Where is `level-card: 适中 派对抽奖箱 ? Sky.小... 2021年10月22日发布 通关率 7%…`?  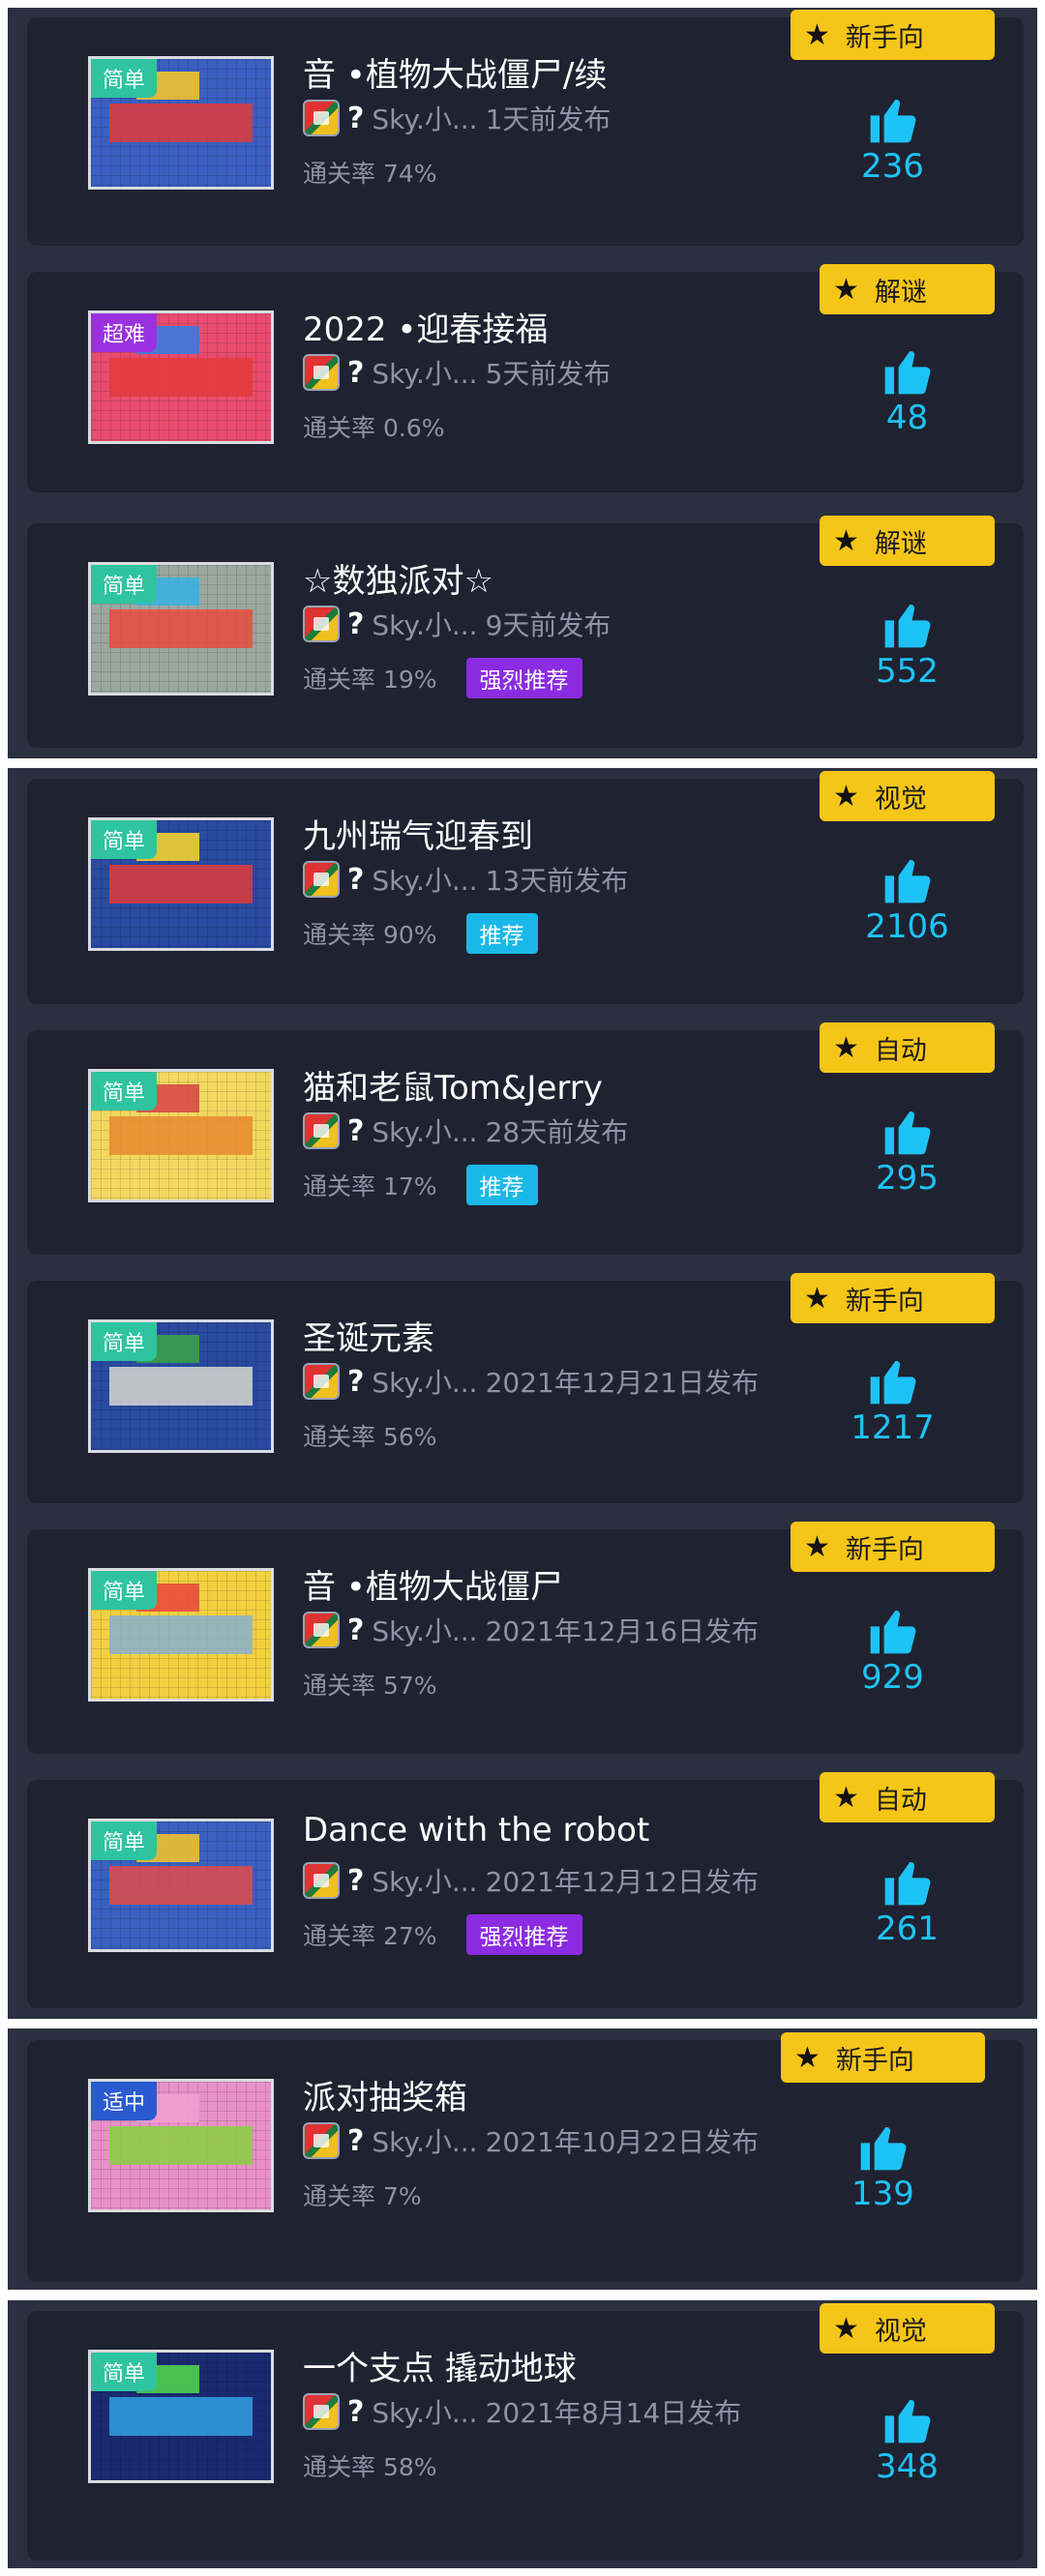
level-card: 适中 派对抽奖箱 ? Sky.小... 2021年10月22日发布 通关率 7%… is located at coordinates (526, 2157).